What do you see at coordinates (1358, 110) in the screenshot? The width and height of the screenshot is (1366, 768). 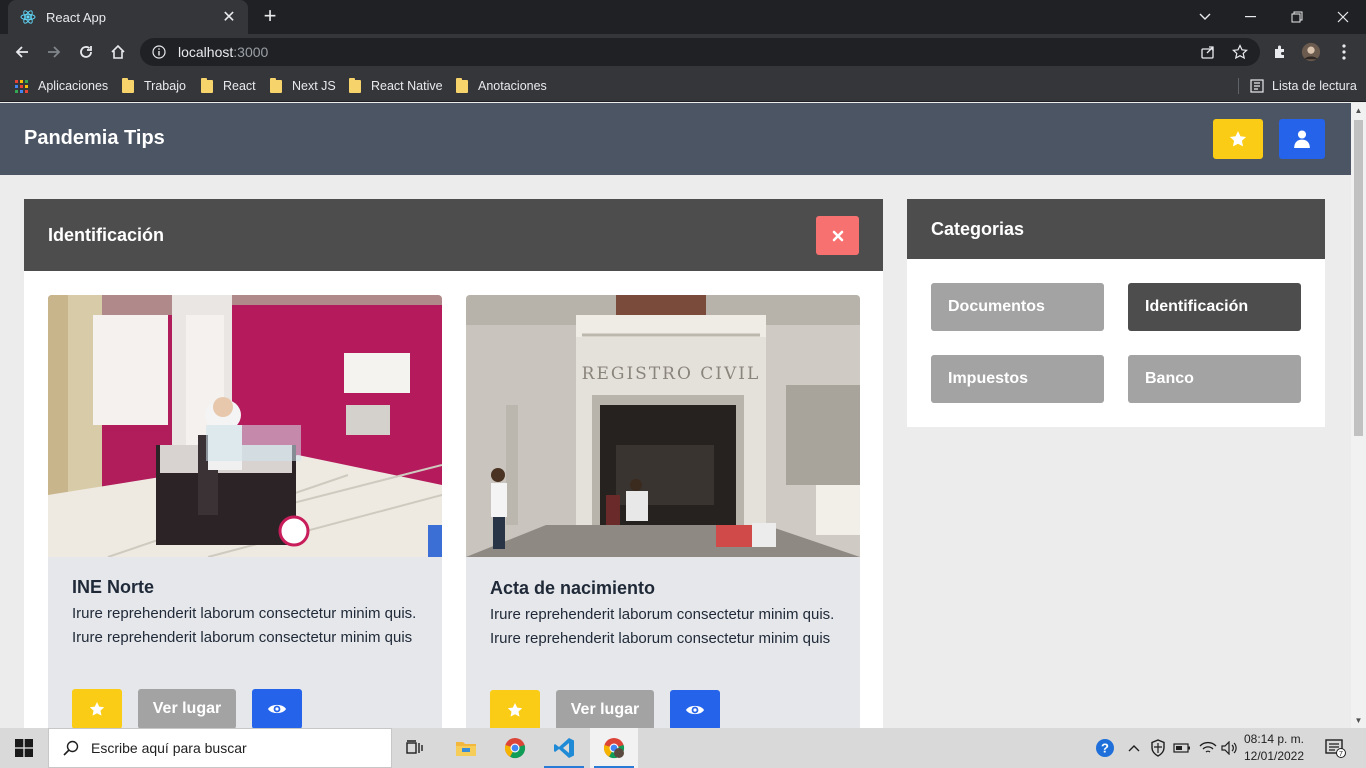 I see `scroll-up-icon: ▲` at bounding box center [1358, 110].